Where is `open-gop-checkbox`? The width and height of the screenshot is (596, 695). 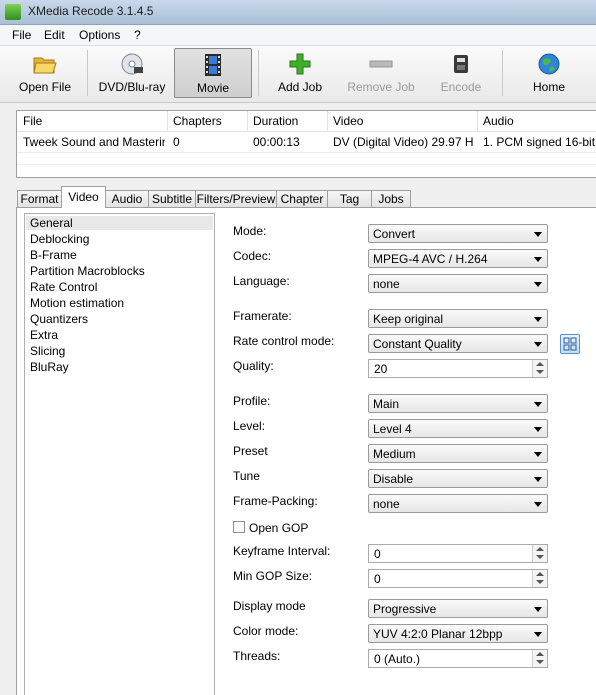
open-gop-checkbox is located at coordinates (239, 527).